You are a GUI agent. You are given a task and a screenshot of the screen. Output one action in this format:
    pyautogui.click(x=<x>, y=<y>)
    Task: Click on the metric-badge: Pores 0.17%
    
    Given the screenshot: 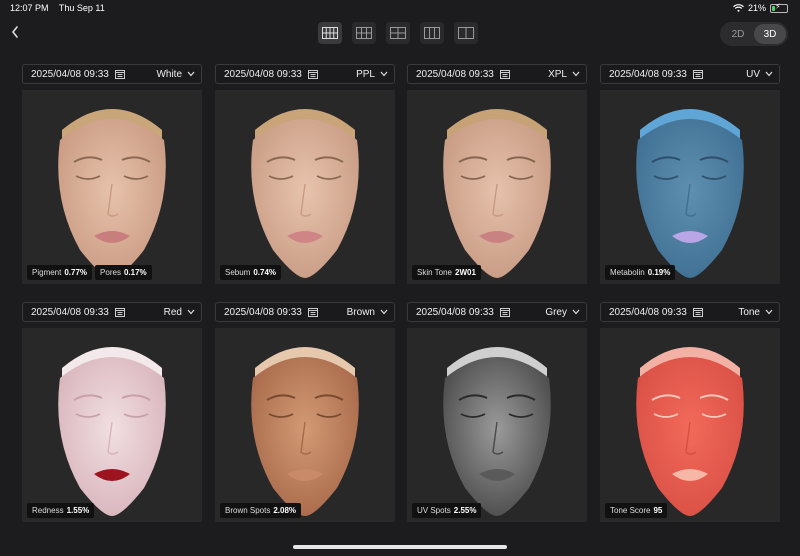 What is the action you would take?
    pyautogui.click(x=123, y=272)
    